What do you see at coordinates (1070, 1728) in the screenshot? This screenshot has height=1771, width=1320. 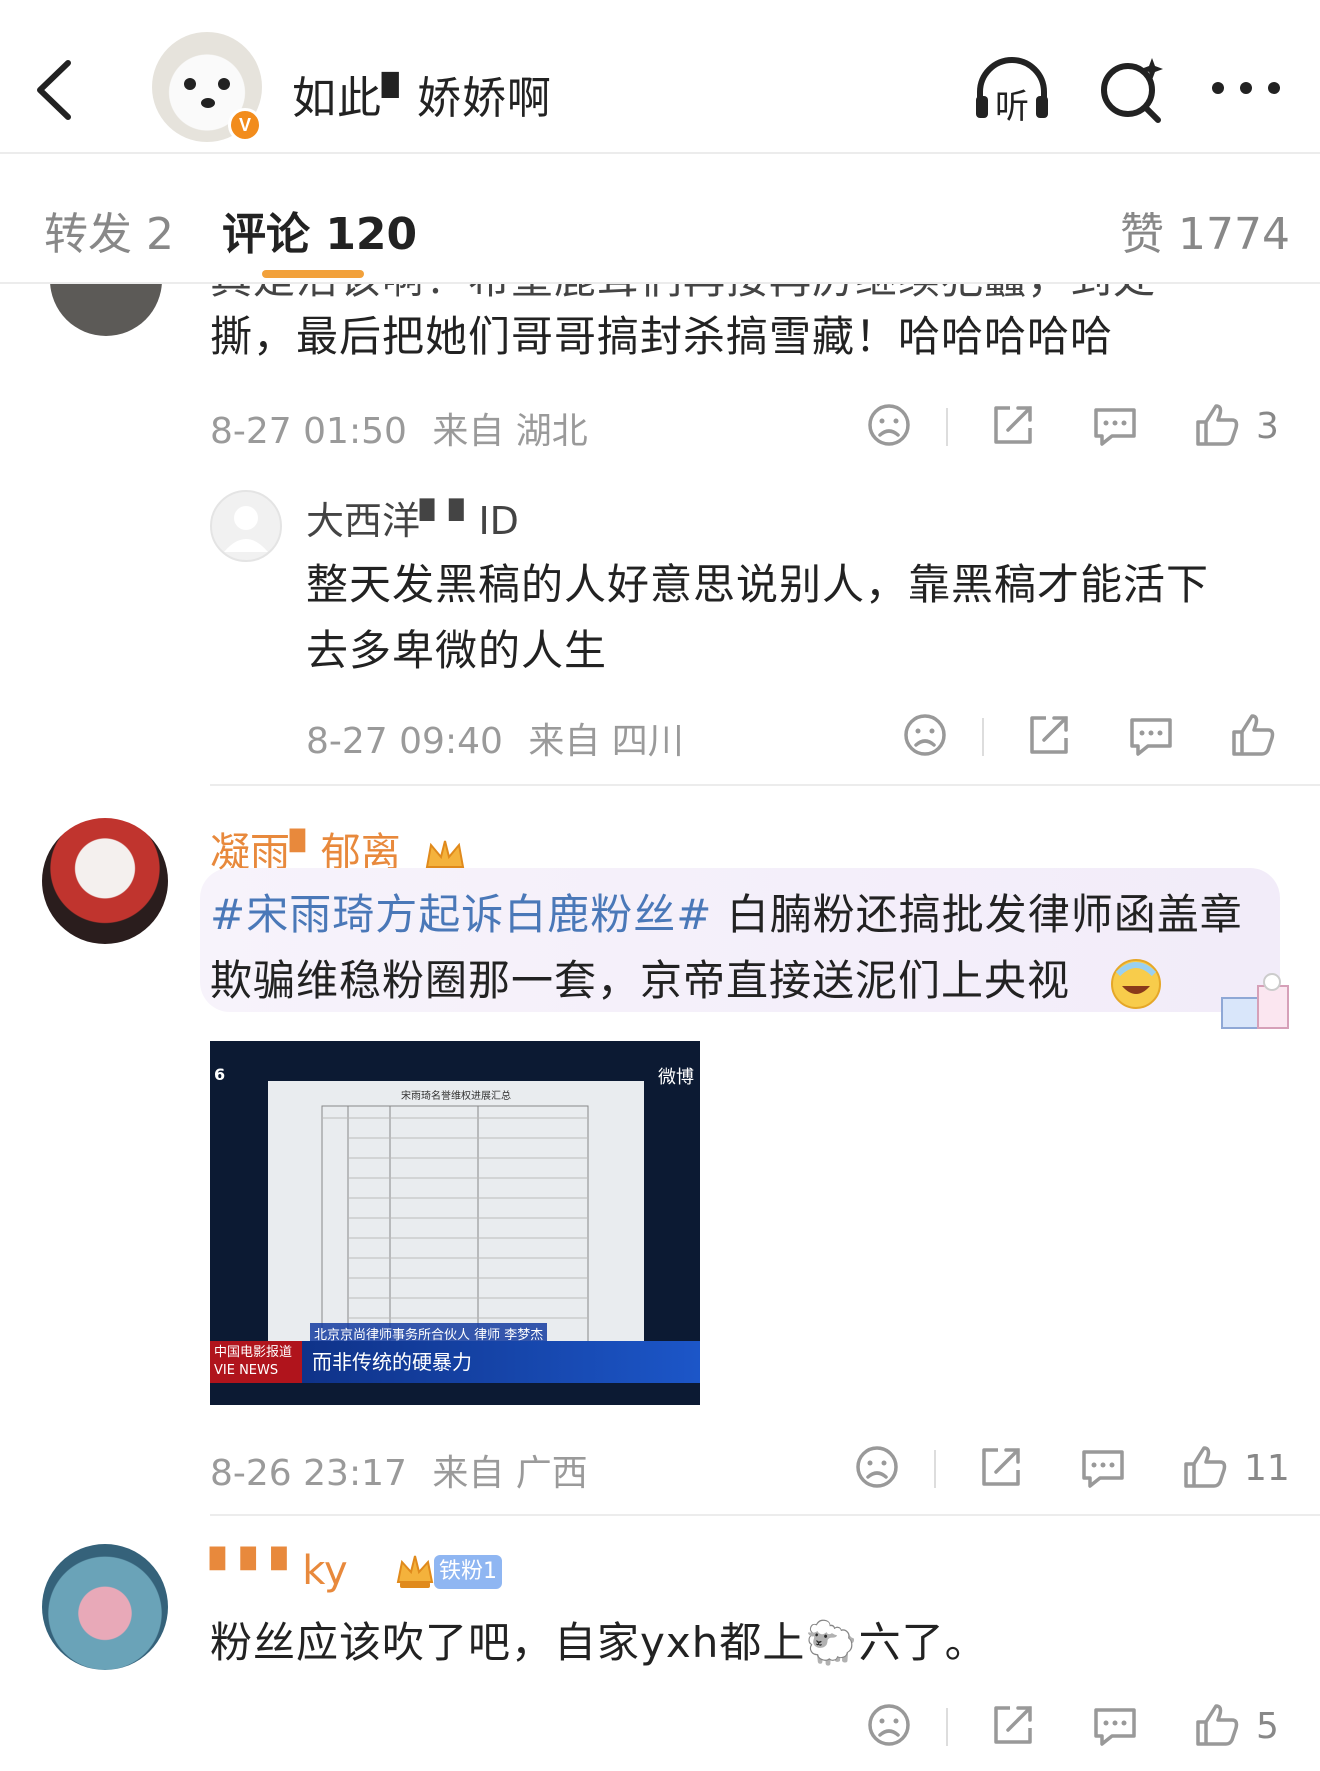 I see `comment-actions: 5` at bounding box center [1070, 1728].